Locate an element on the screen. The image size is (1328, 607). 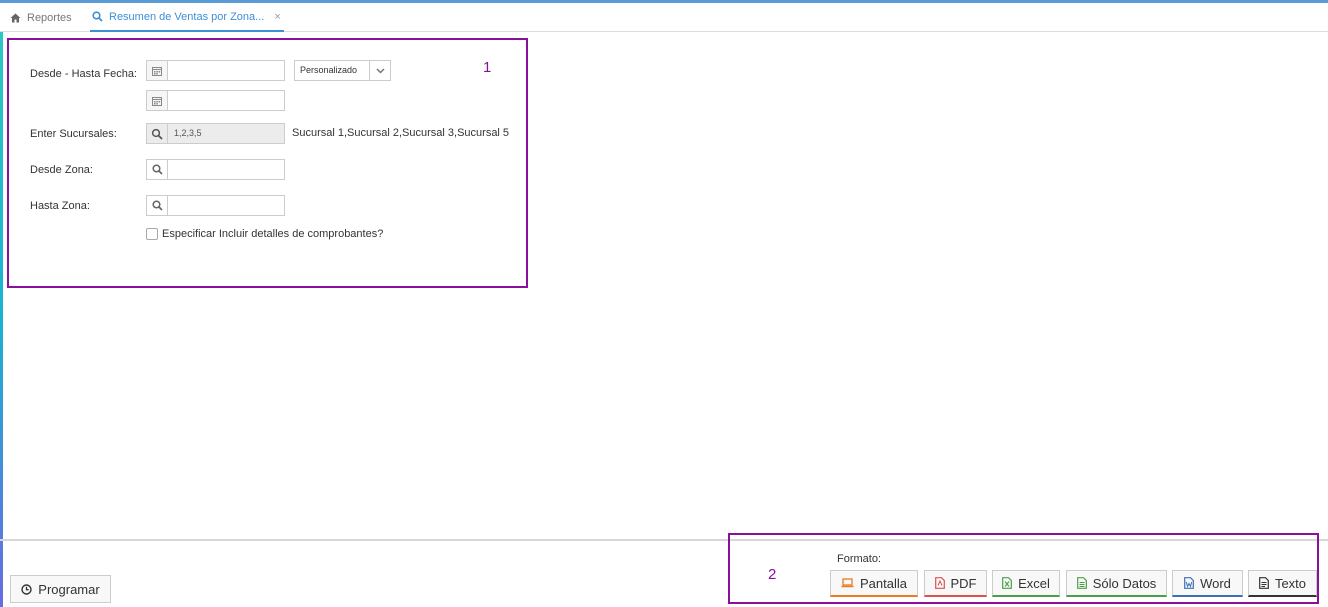
close-icon: × is located at coordinates (277, 17).